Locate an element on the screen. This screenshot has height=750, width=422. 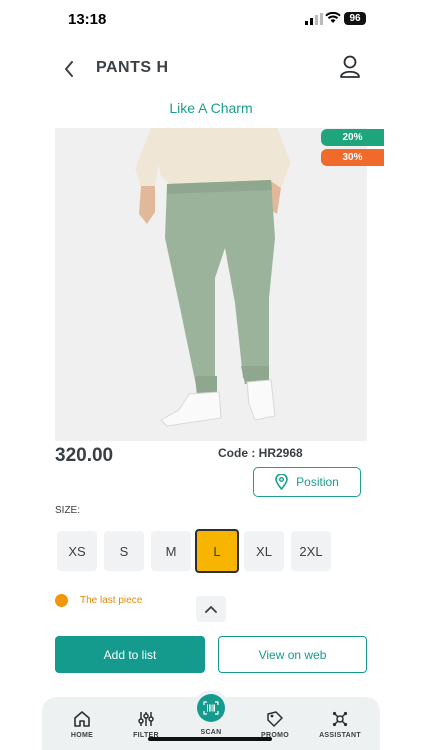
chevron-left-icon is located at coordinates (69, 69).